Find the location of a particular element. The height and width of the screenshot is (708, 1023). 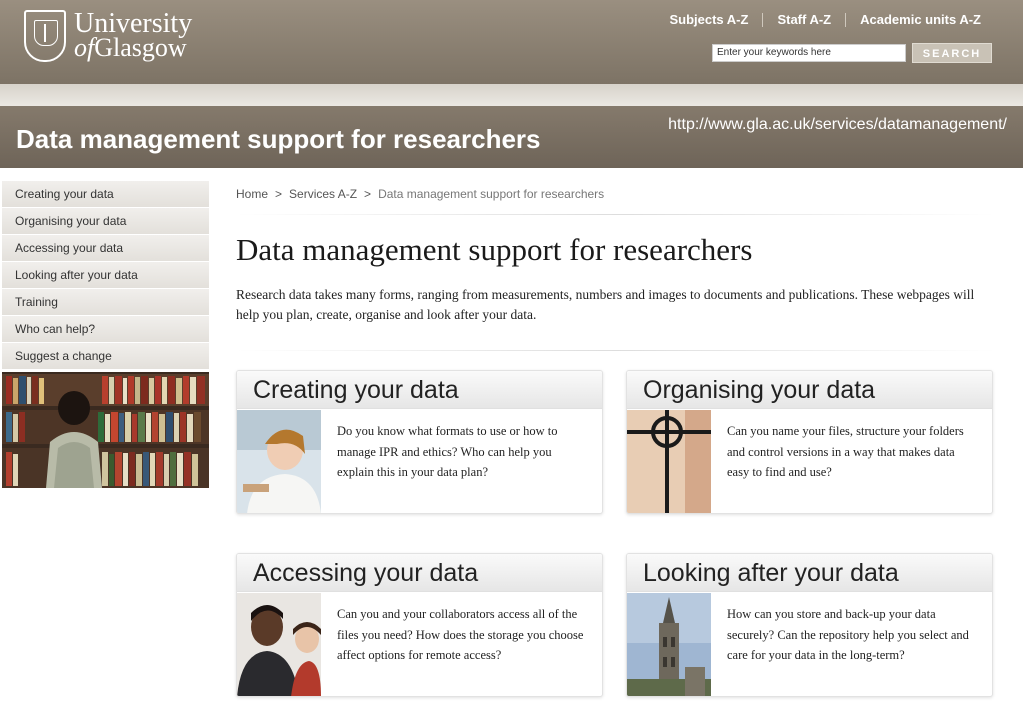

nav-staff-az: Staff A-Z is located at coordinates (804, 19).